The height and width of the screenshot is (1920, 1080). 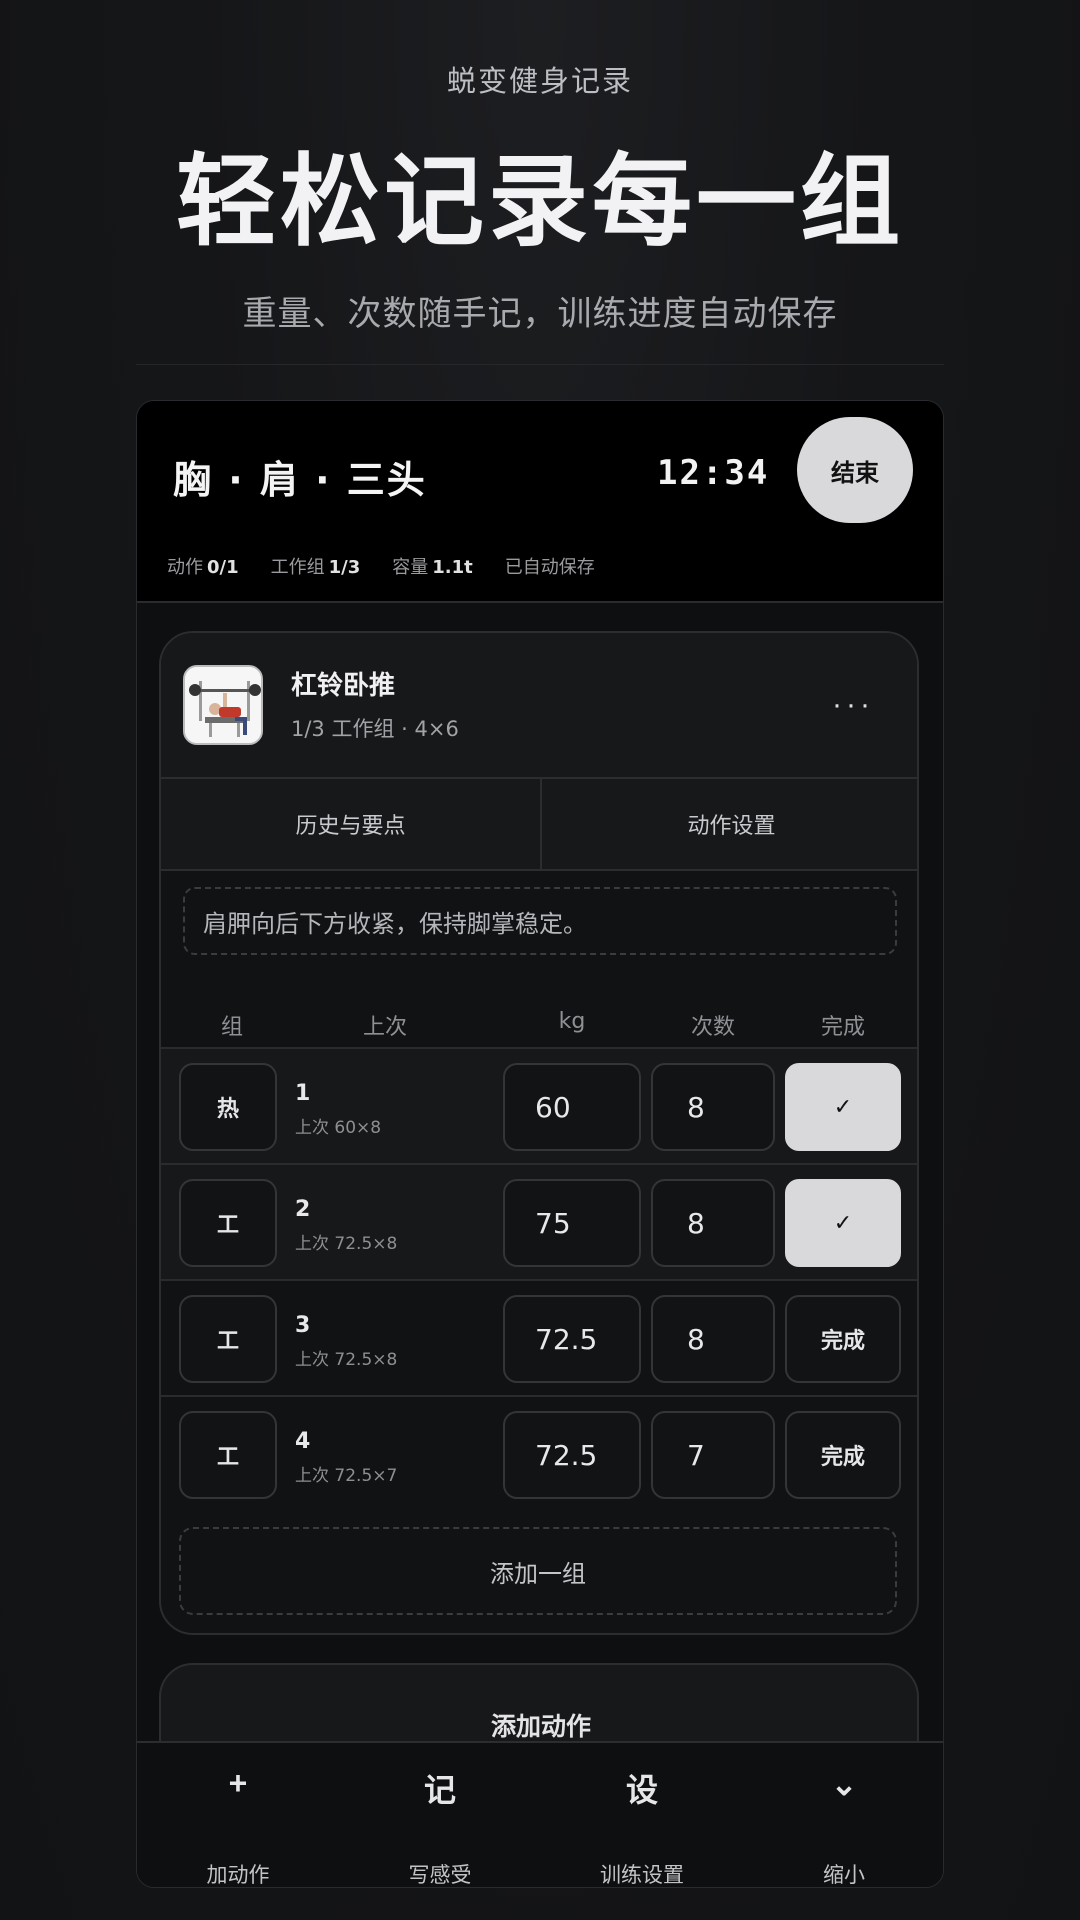 What do you see at coordinates (842, 1027) in the screenshot?
I see `column-header-done: 完成` at bounding box center [842, 1027].